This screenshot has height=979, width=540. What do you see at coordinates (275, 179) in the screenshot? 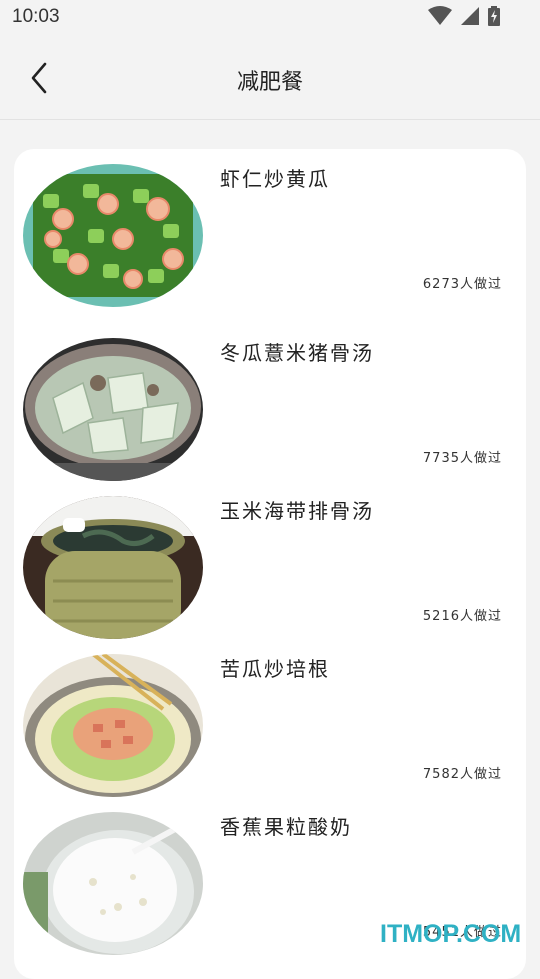
I see `recipe-name: 虾仁炒黄瓜` at bounding box center [275, 179].